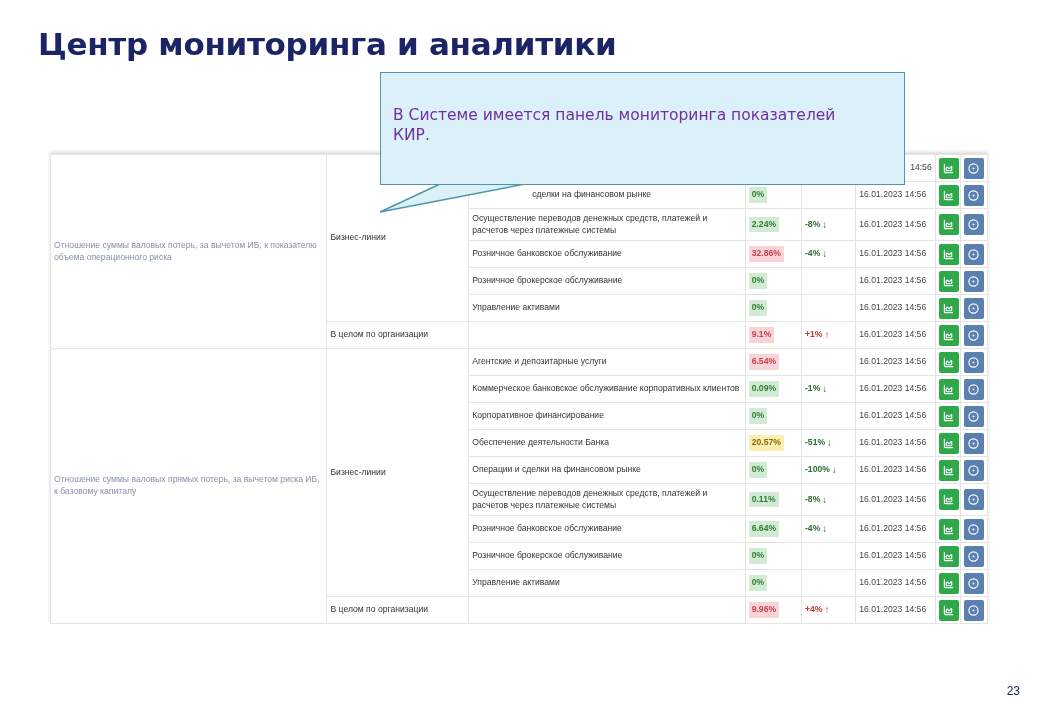 The width and height of the screenshot is (1040, 720). Describe the element at coordinates (187, 485) in the screenshot. I see `indicator-name: Отношение суммы валовых прямых потерь, за вычетом риска ИБ, к базовому капиталу` at that location.